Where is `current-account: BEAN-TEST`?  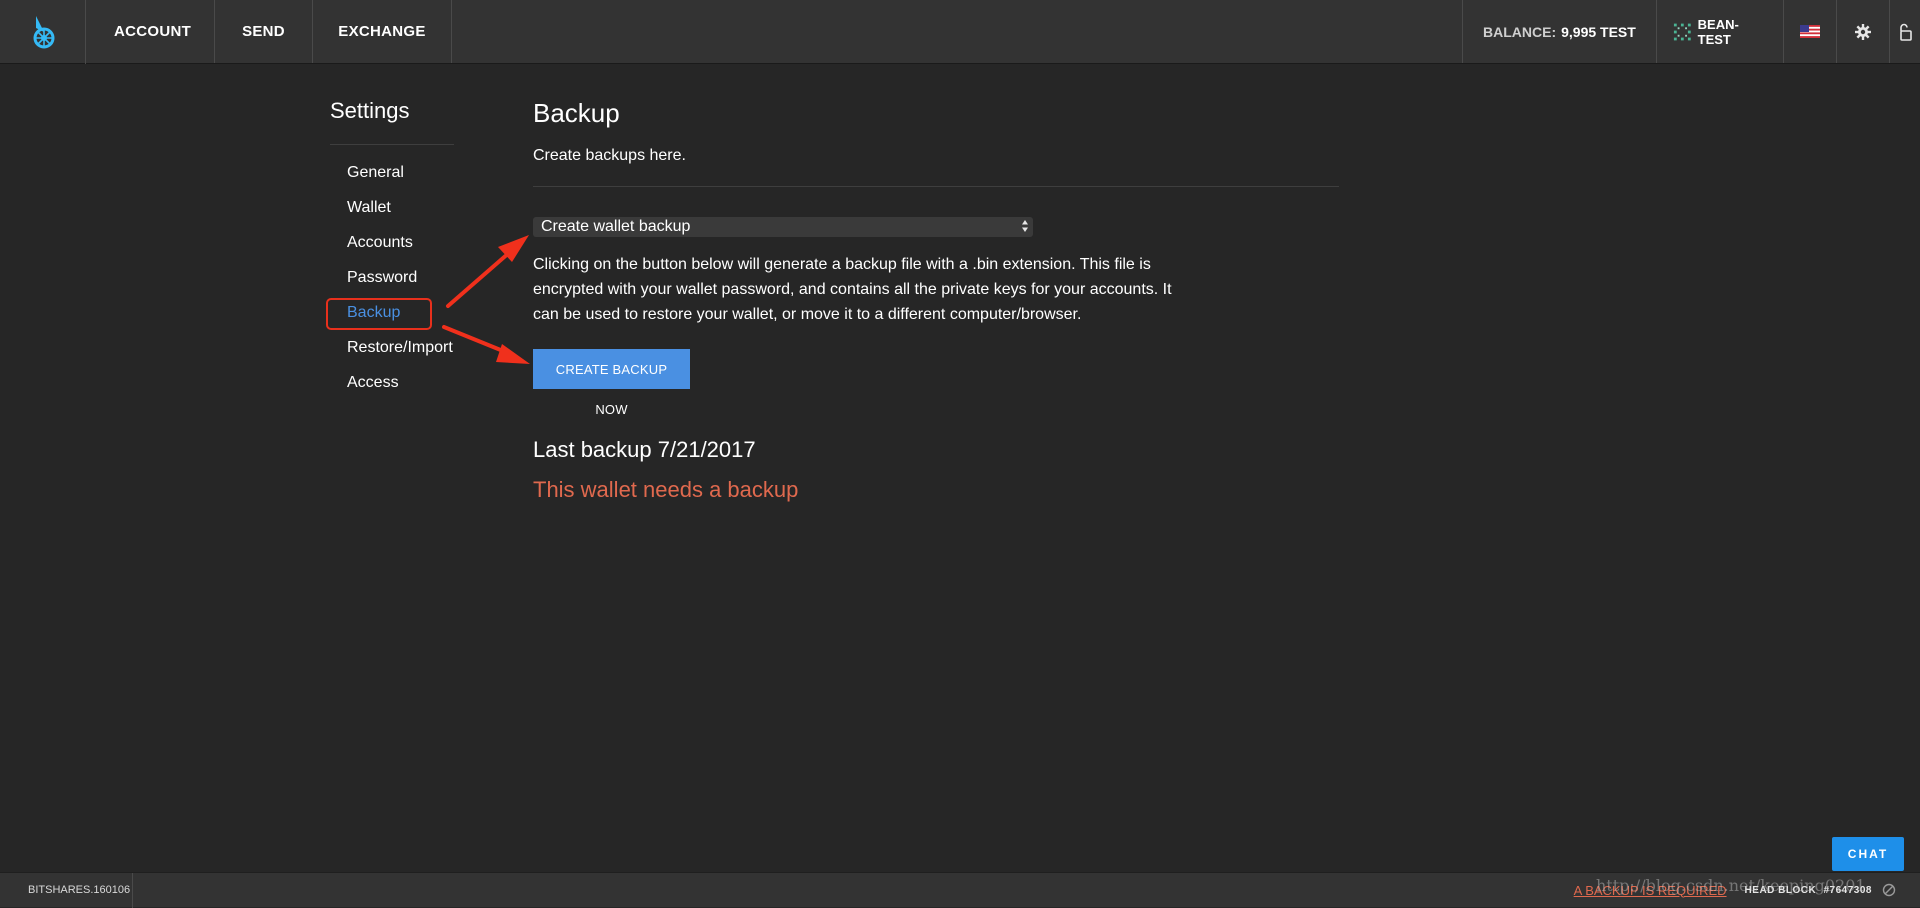
current-account: BEAN-TEST is located at coordinates (1719, 31).